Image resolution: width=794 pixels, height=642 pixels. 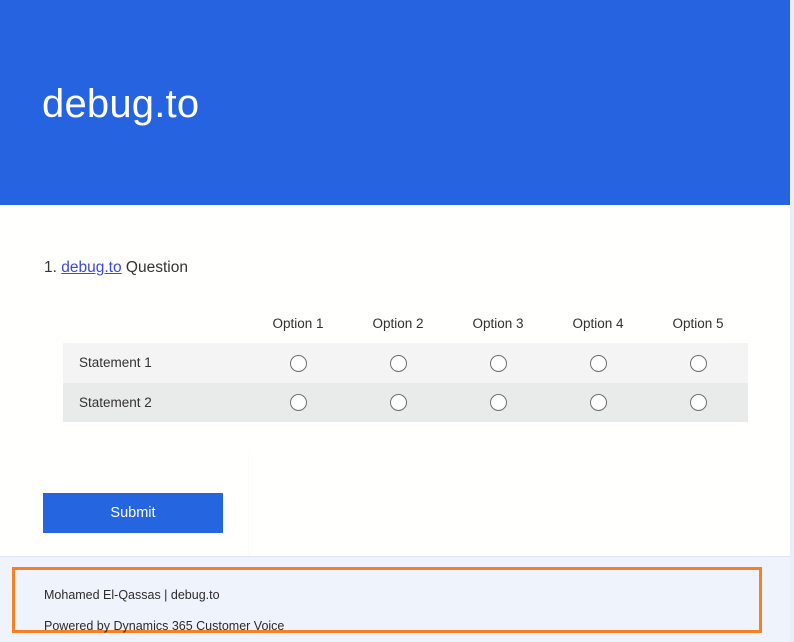 I want to click on radio-button-s1-o4, so click(x=598, y=363).